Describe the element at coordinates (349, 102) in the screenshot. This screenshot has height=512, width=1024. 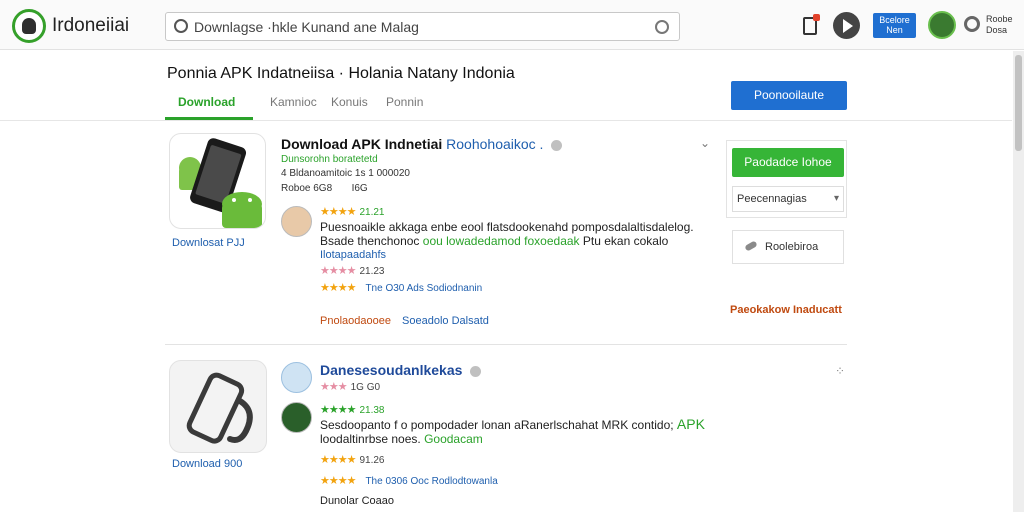
I see `tab-konuis: Konuis` at that location.